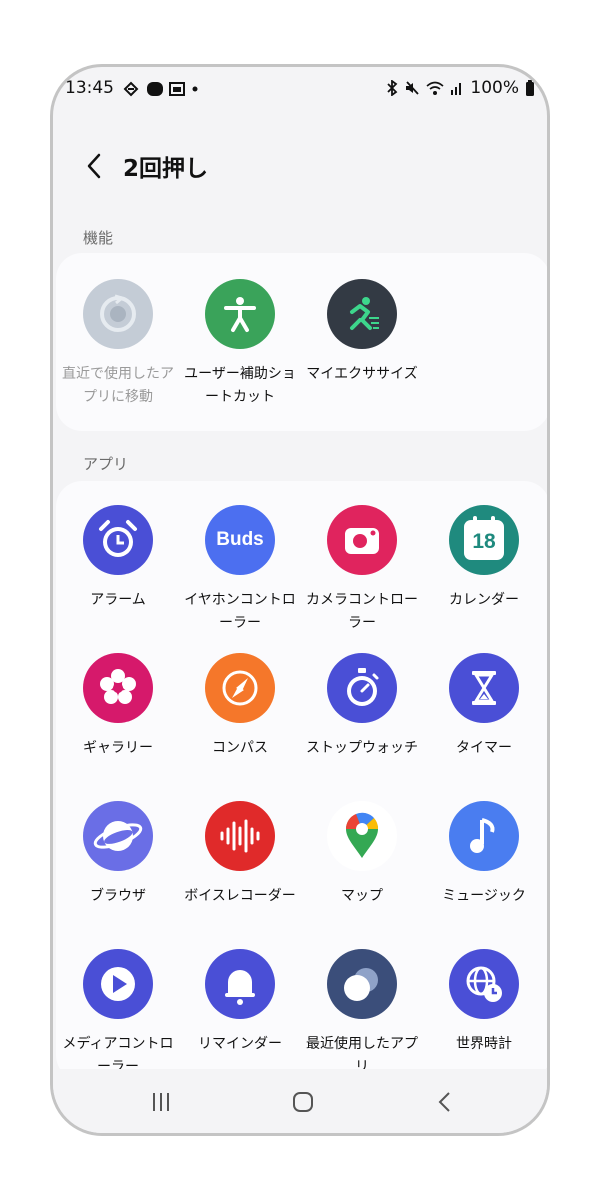 Image resolution: width=600 pixels, height=1200 pixels. I want to click on app-label: ボイスレコーダー, so click(240, 896).